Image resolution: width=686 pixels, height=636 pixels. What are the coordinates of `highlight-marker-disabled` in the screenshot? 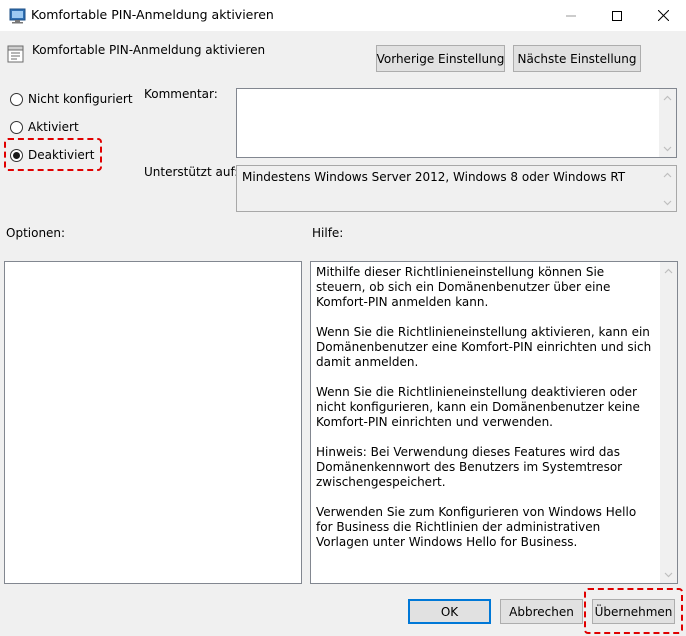 It's located at (53, 154).